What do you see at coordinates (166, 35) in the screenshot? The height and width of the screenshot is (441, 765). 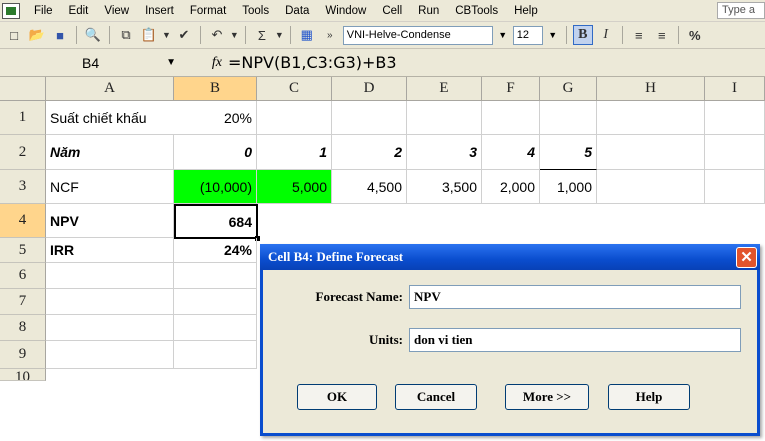 I see `paste-dropdown-icon: ▼` at bounding box center [166, 35].